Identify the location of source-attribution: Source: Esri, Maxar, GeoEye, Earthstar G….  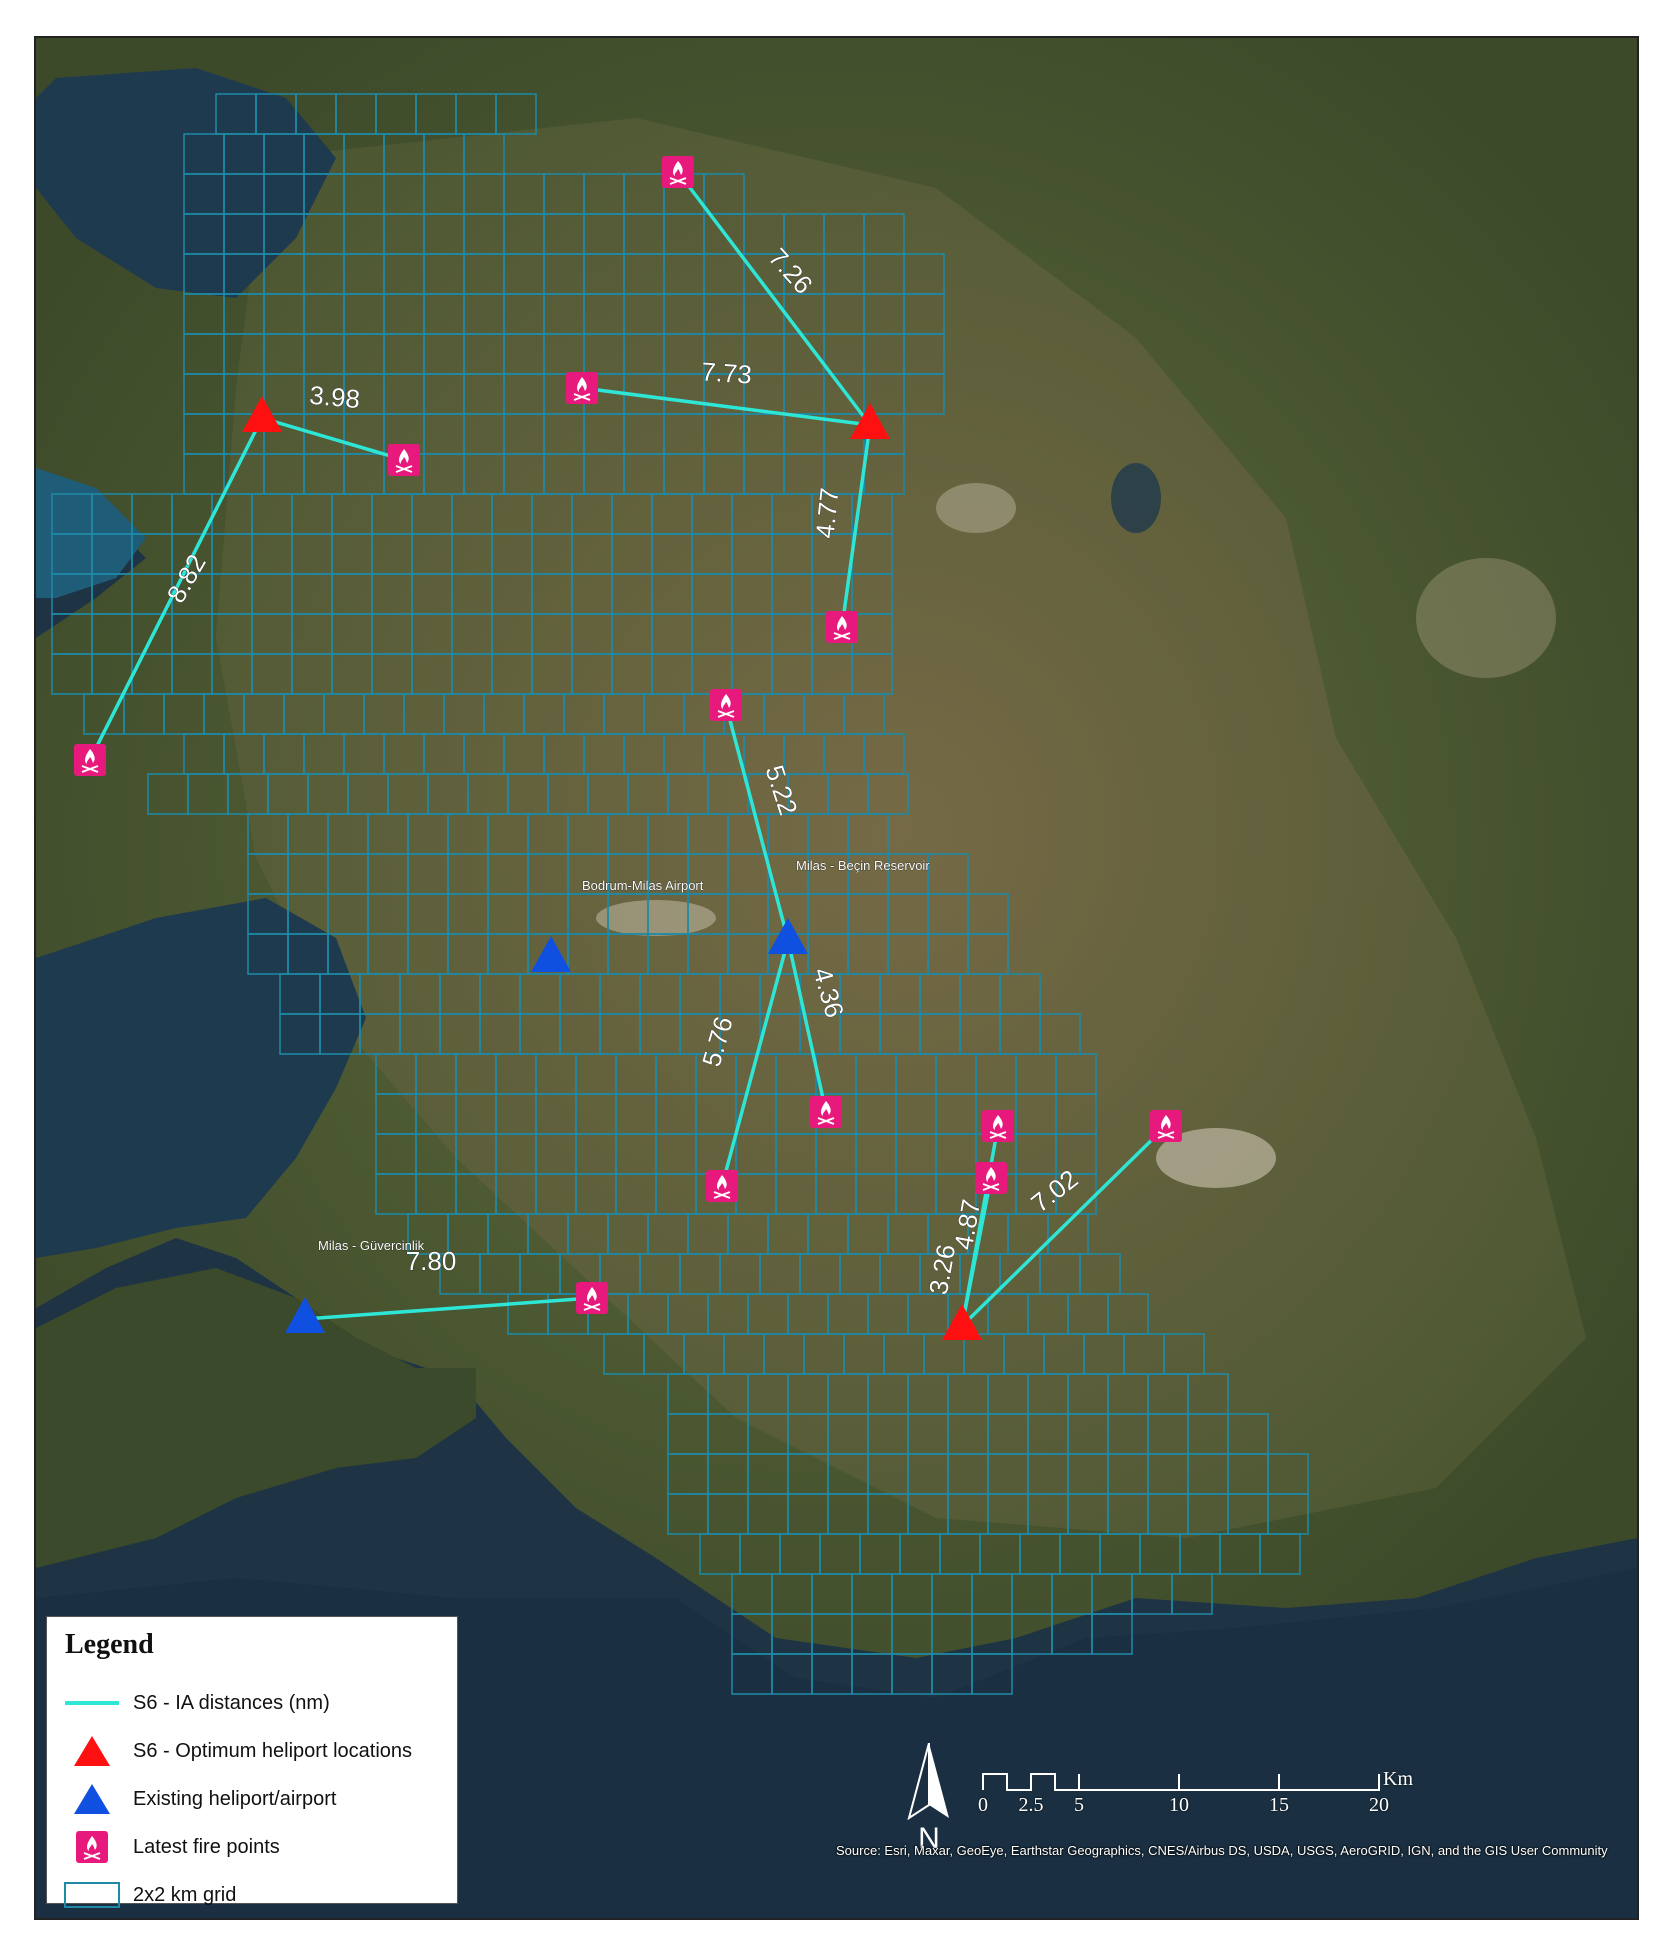
(1222, 1850).